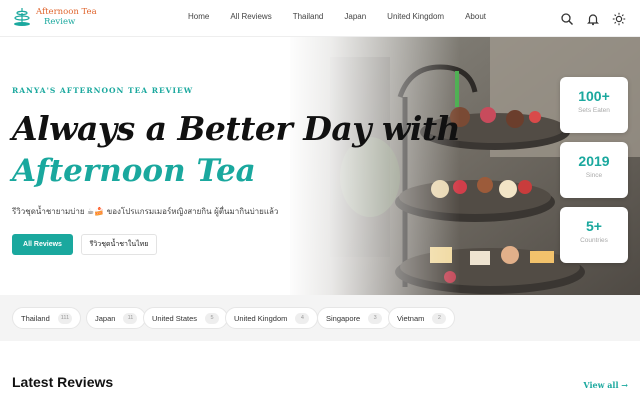  Describe the element at coordinates (594, 175) in the screenshot. I see `stat-label: Since` at that location.